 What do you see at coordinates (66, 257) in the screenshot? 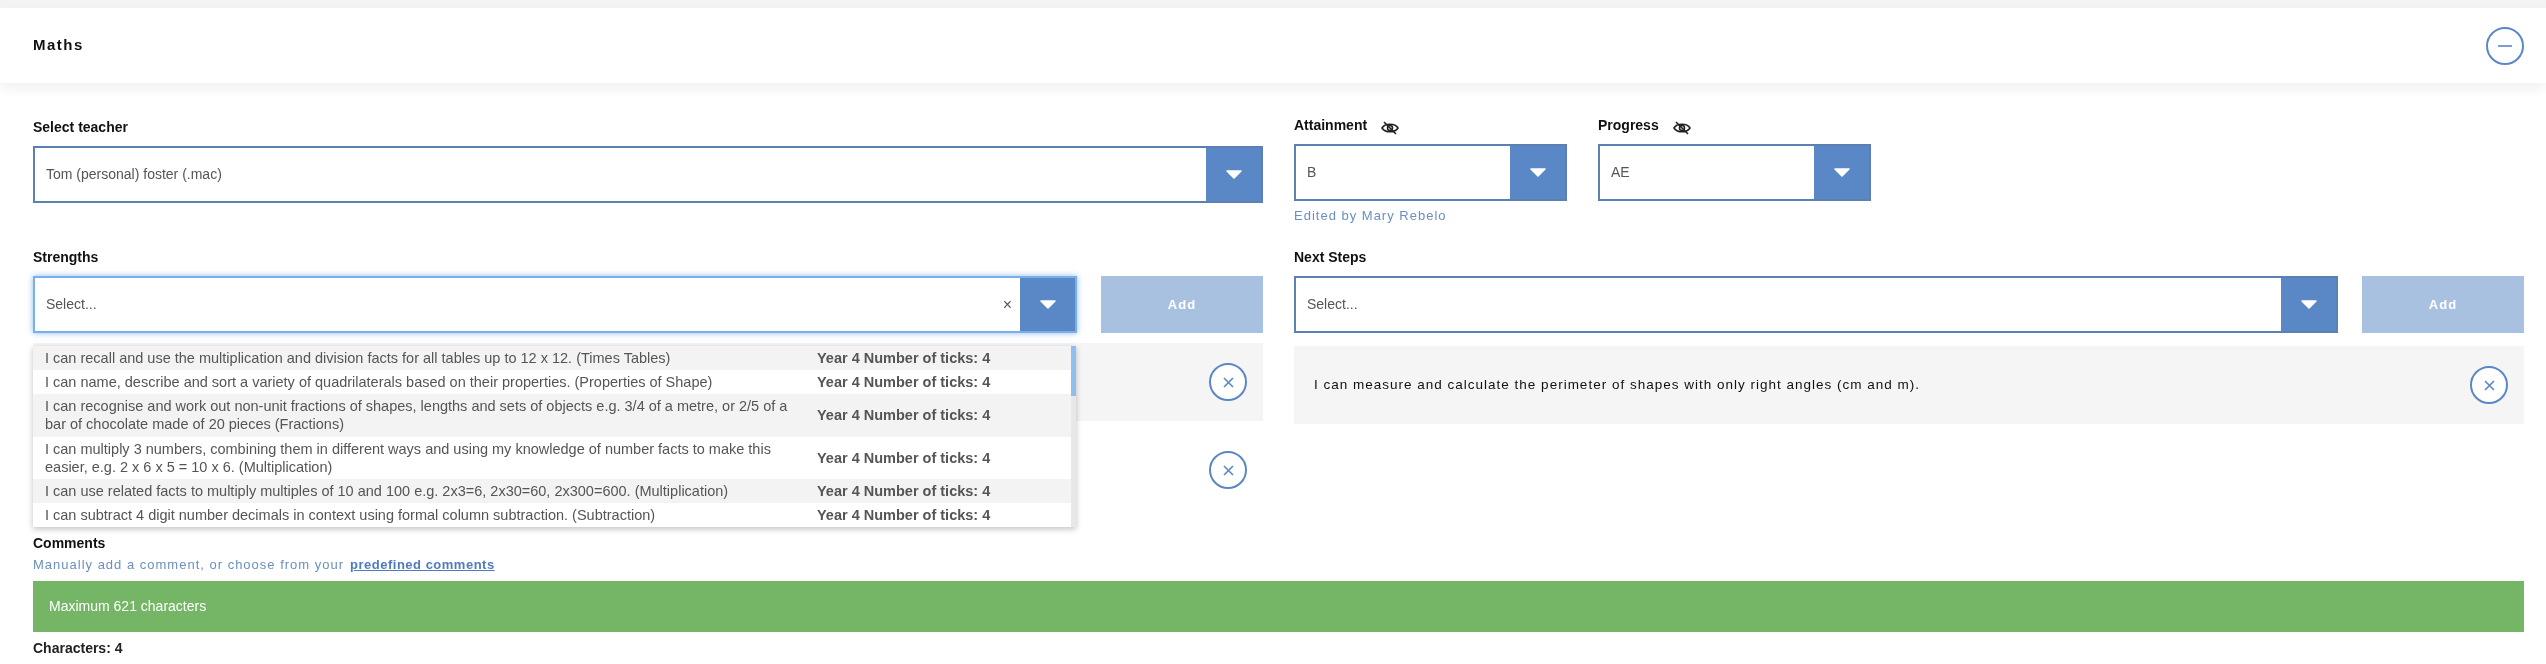
I see `field-label: Strengths` at bounding box center [66, 257].